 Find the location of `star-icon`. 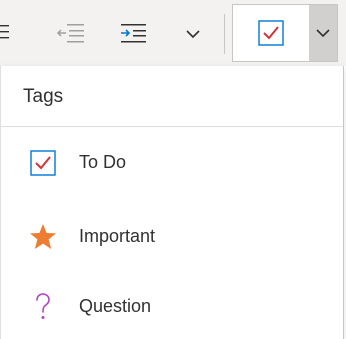

star-icon is located at coordinates (43, 237).